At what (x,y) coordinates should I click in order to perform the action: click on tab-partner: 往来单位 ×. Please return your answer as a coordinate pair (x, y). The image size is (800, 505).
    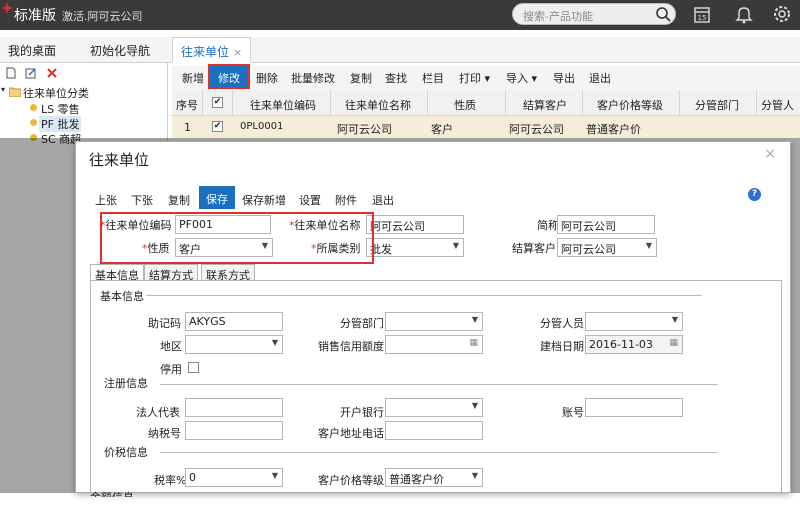
    Looking at the image, I should click on (212, 50).